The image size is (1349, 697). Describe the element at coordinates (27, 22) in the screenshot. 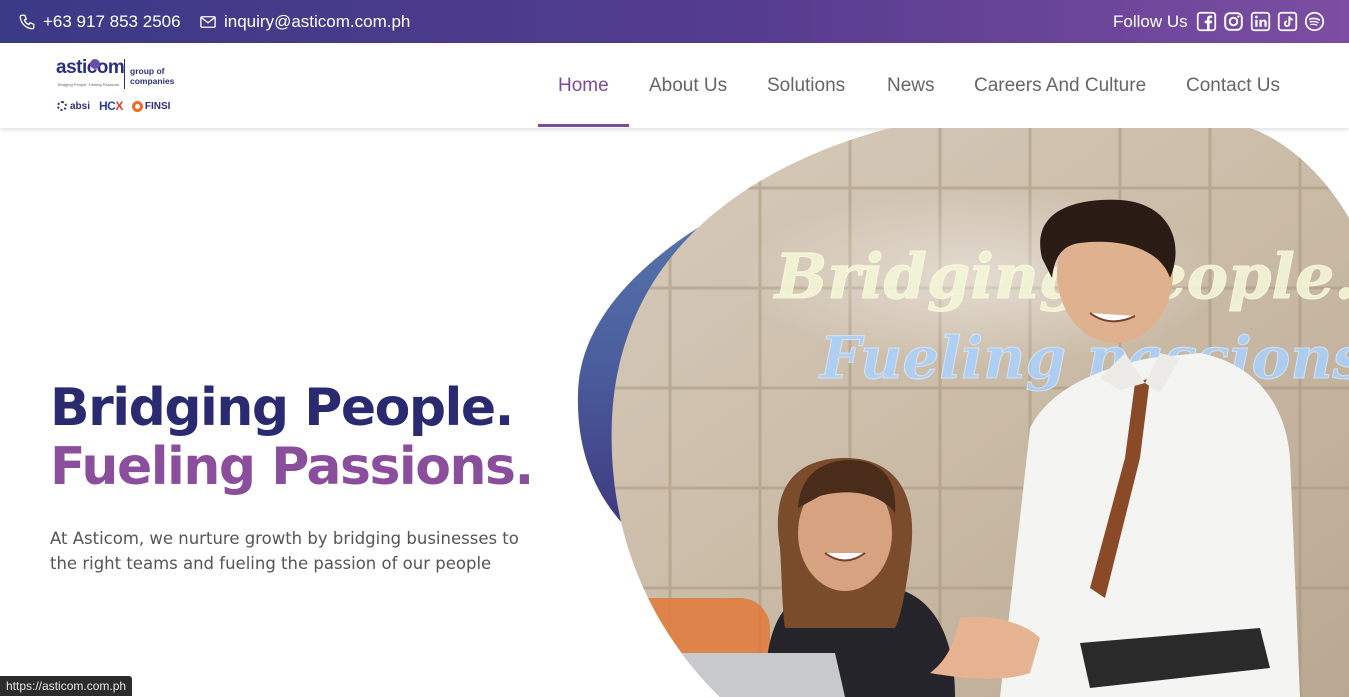

I see `phone-icon` at that location.